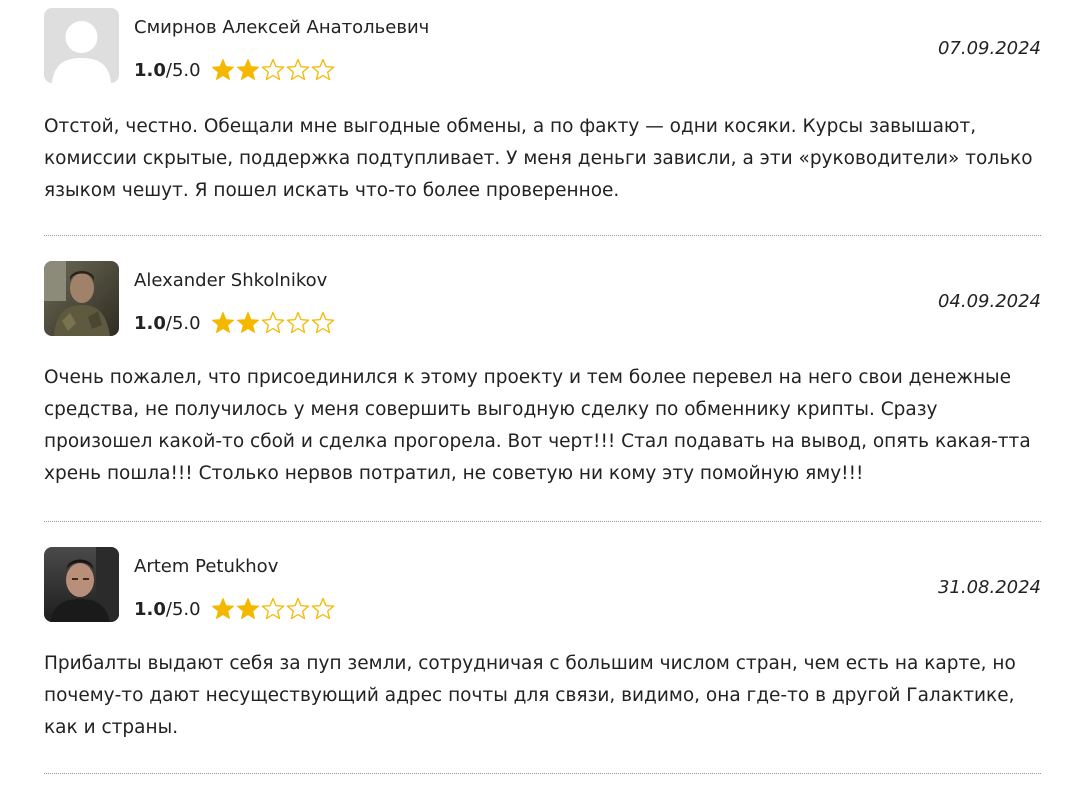 The image size is (1091, 785). What do you see at coordinates (542, 301) in the screenshot?
I see `review-header: Alexander Shkolnikov 1.0 /5.0 04.09.2024` at bounding box center [542, 301].